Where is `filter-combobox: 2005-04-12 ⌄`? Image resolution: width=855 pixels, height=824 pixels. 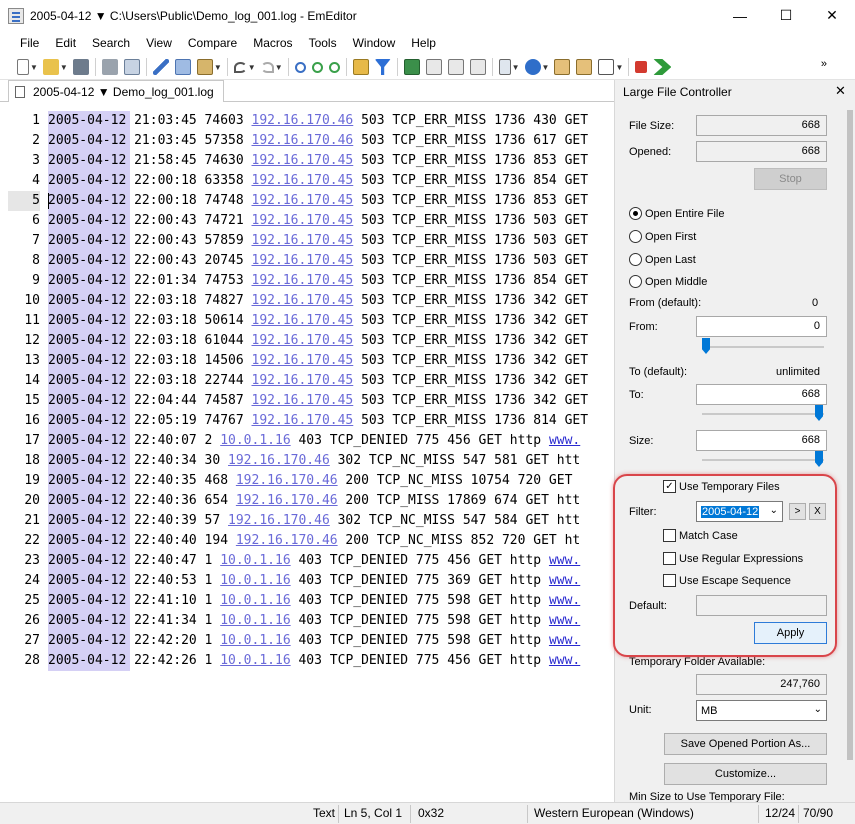
filter-combobox: 2005-04-12 ⌄ is located at coordinates (739, 511).